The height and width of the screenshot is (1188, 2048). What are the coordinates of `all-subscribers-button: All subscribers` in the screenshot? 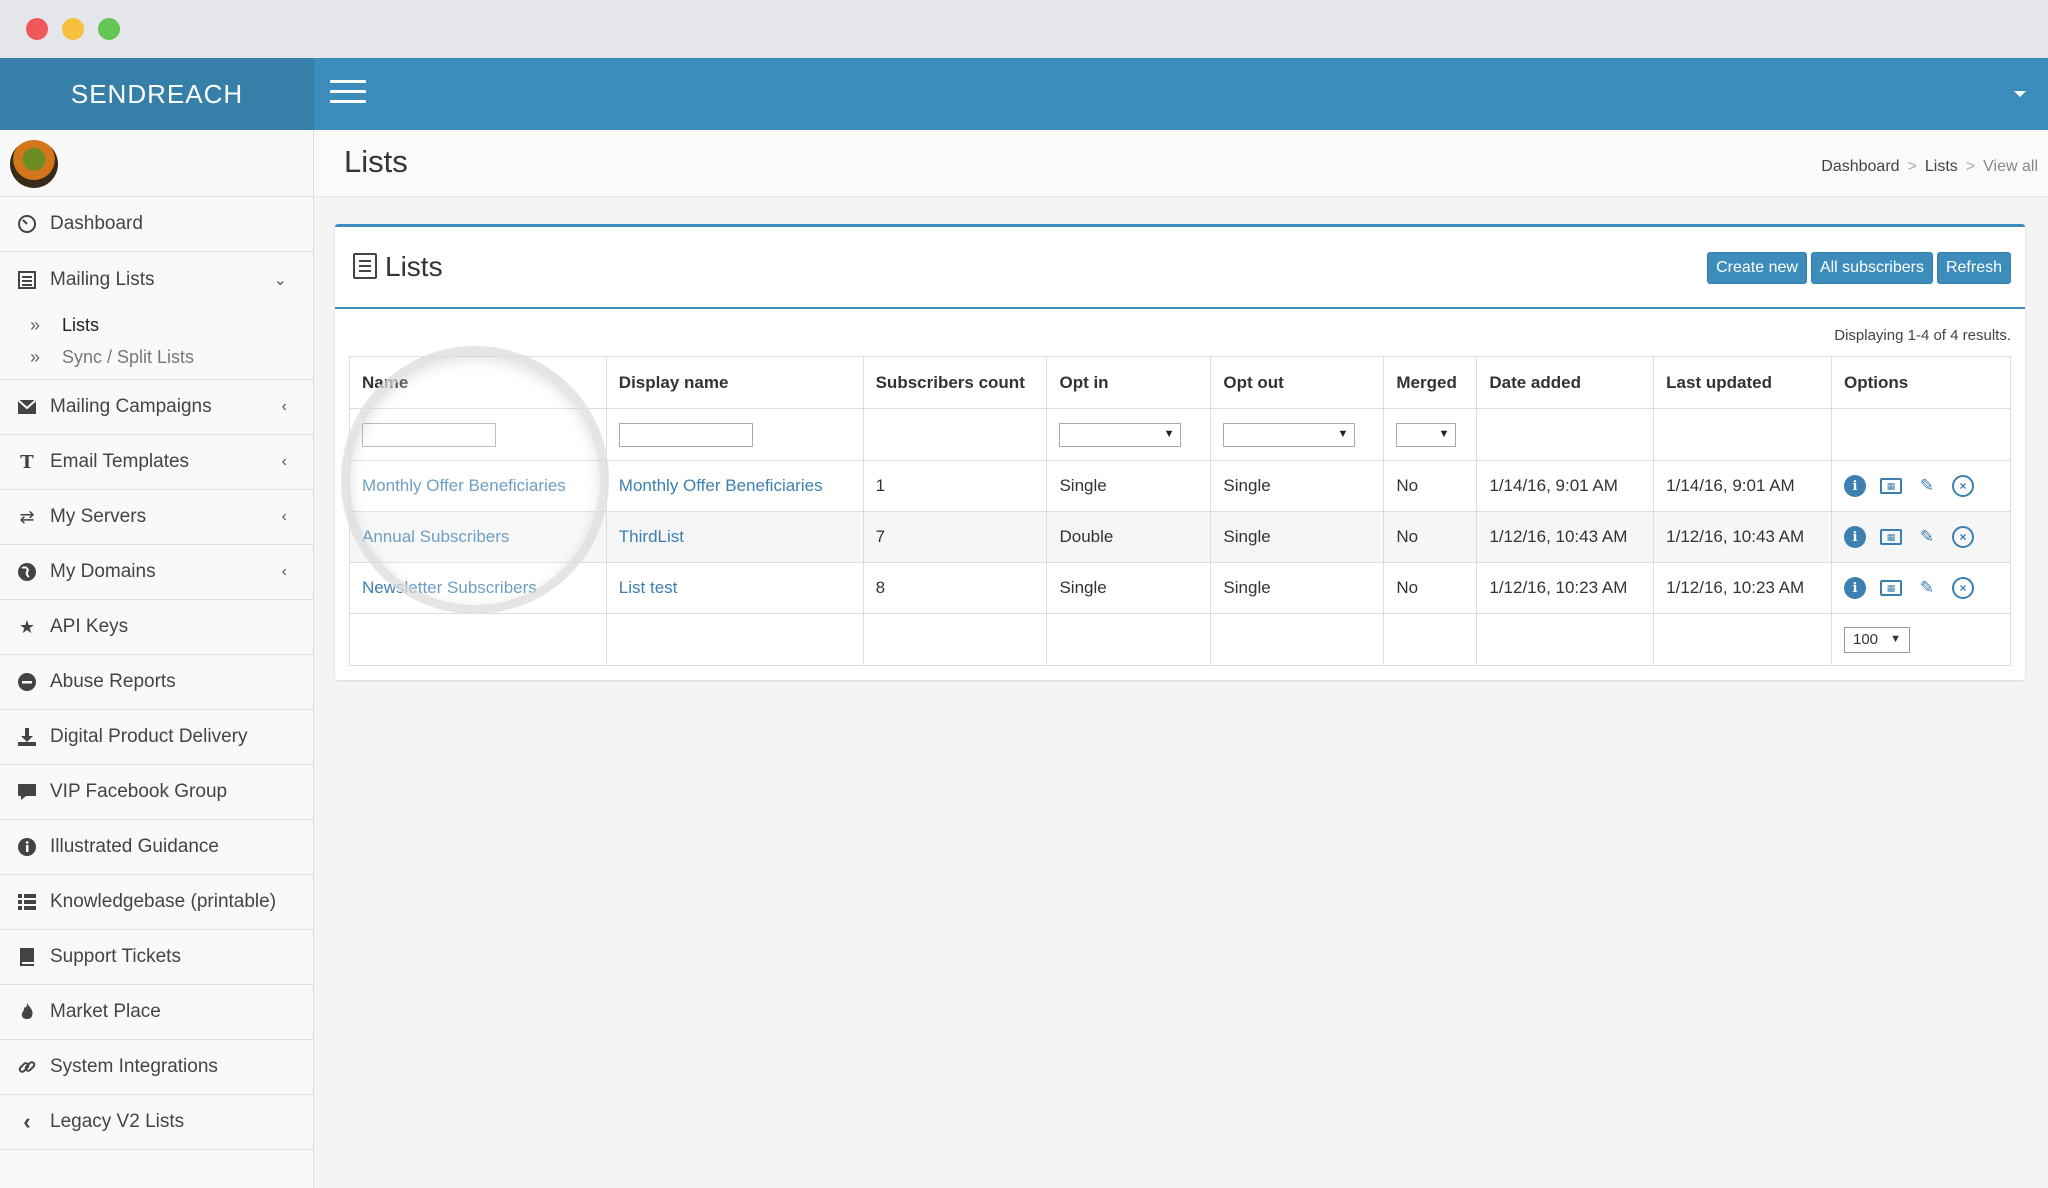 It's located at (1871, 268).